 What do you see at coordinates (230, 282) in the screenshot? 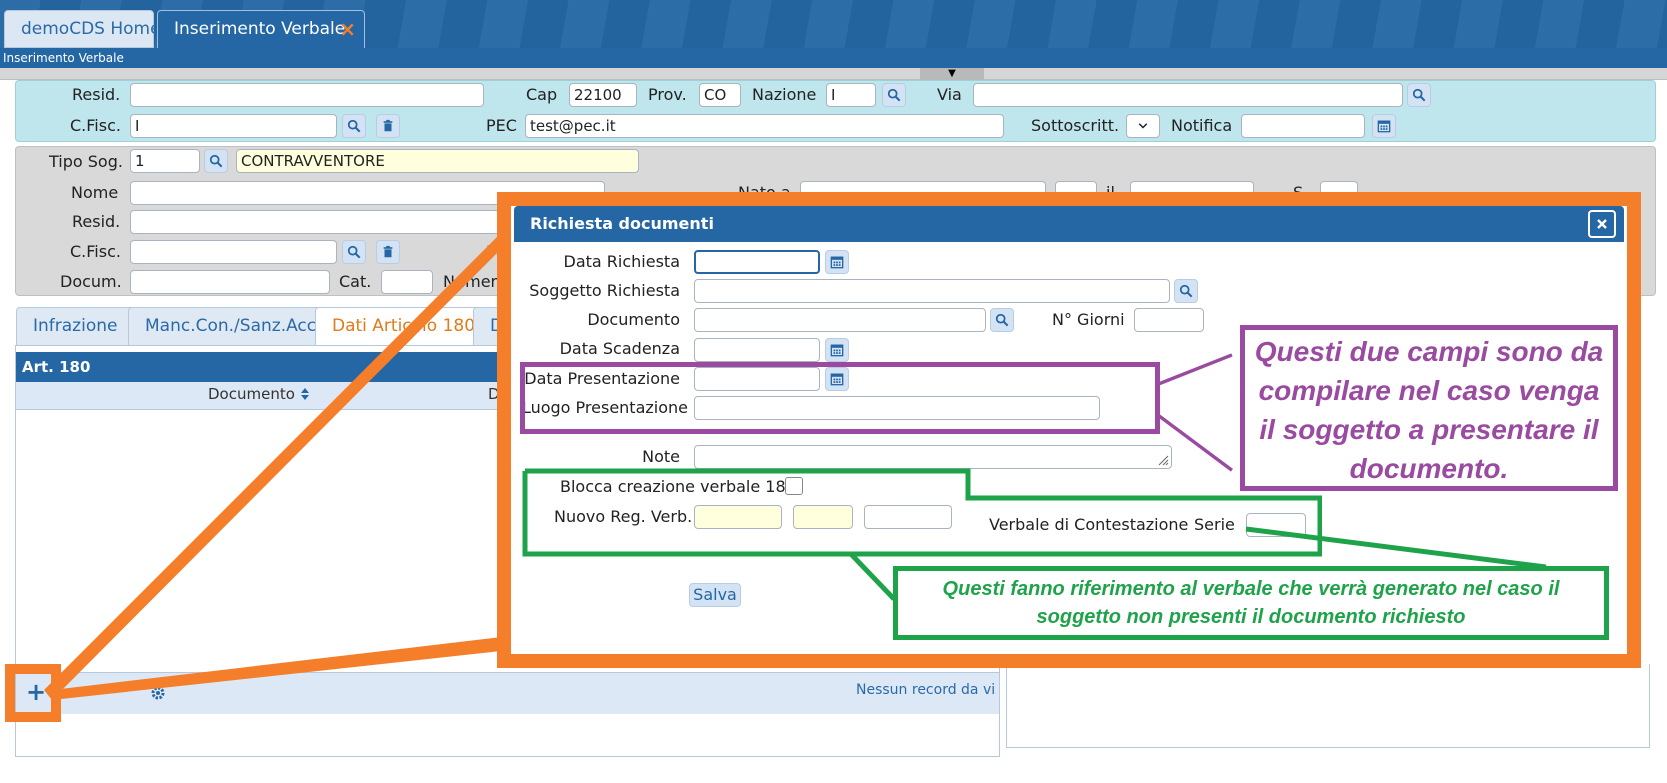
I see `docum-input` at bounding box center [230, 282].